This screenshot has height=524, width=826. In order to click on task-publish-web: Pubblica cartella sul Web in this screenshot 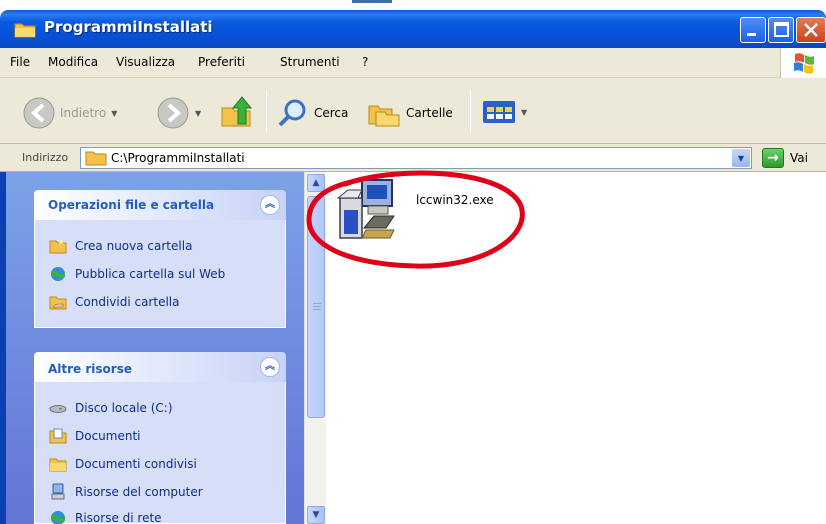, I will do `click(137, 274)`.